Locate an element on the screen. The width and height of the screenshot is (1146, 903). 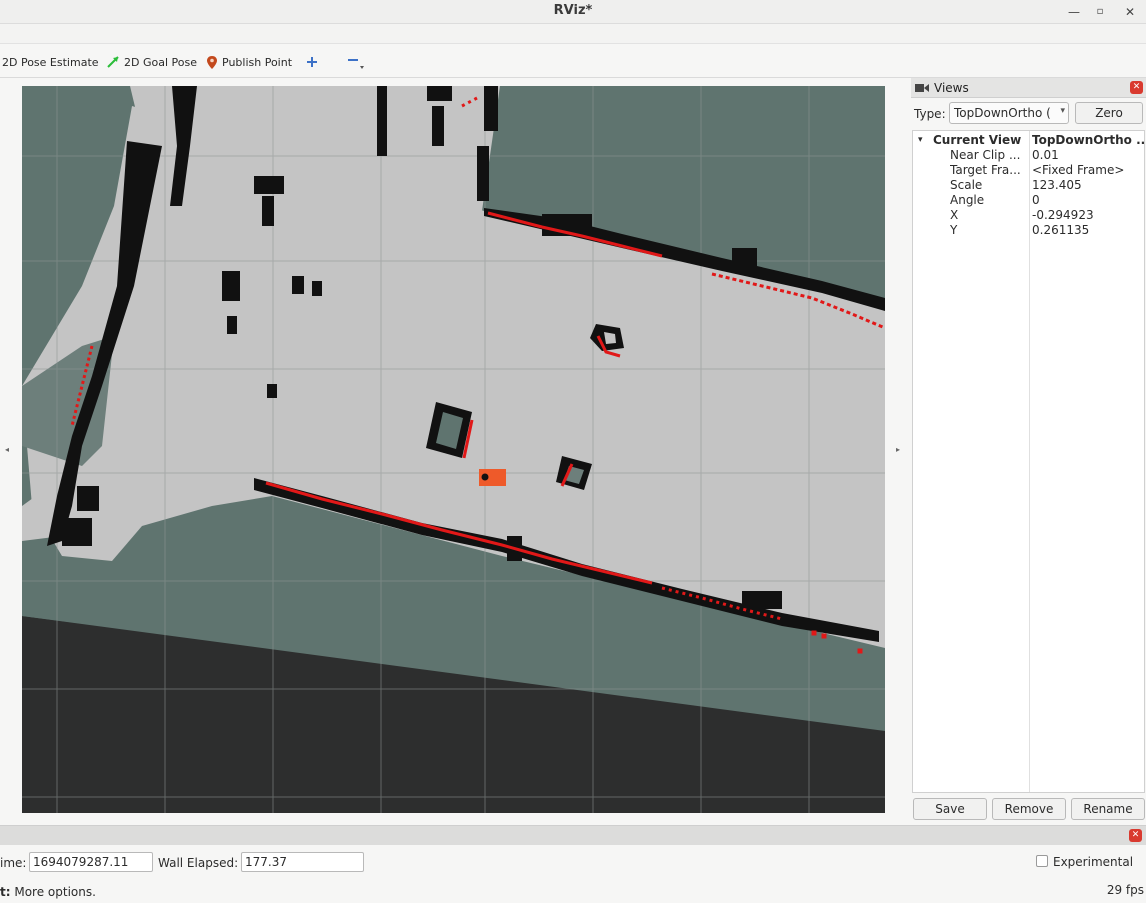
ros-time-label: ime: is located at coordinates (13, 863).